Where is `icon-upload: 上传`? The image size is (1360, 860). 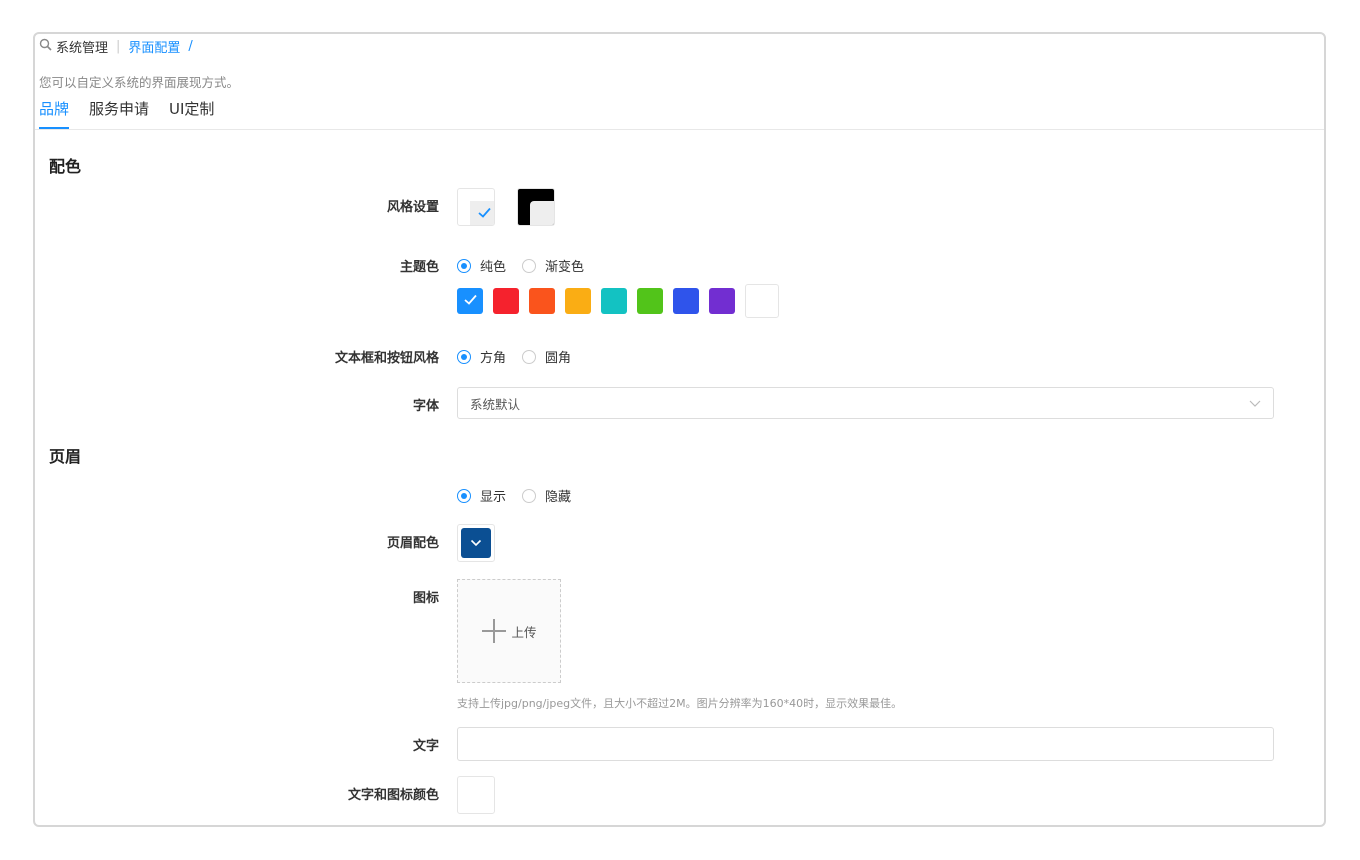
icon-upload: 上传 is located at coordinates (509, 631).